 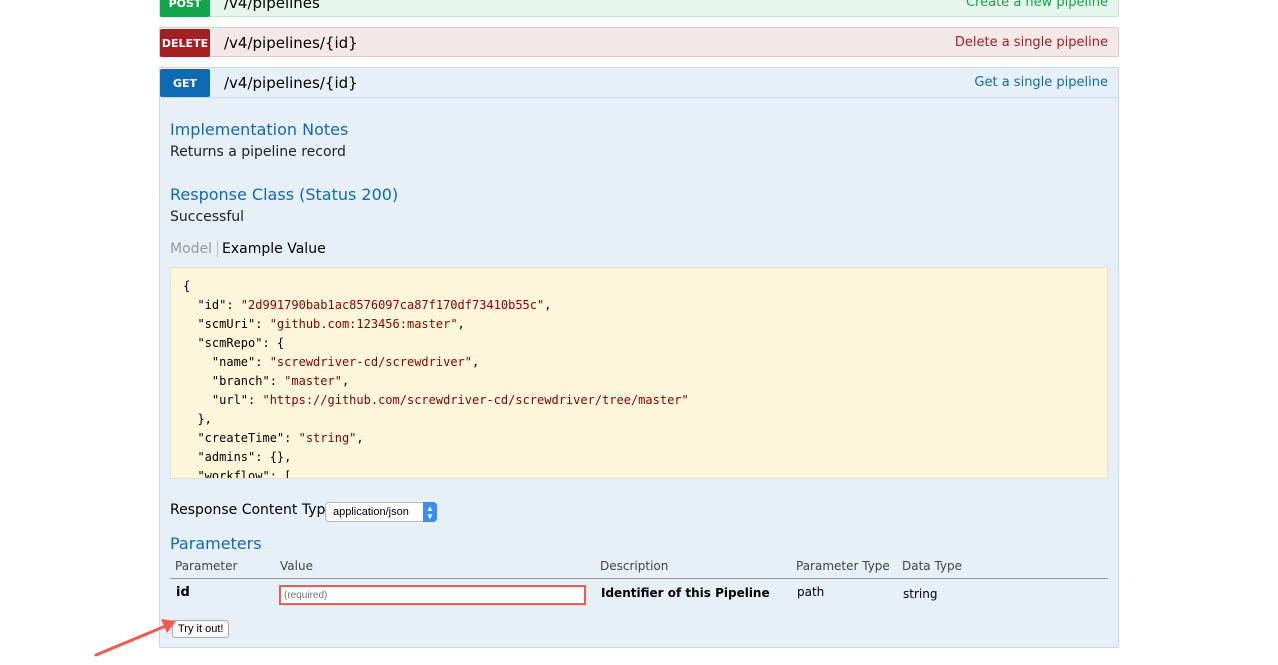 What do you see at coordinates (1031, 43) in the screenshot?
I see `operation-summary-link: Delete a single pipeline` at bounding box center [1031, 43].